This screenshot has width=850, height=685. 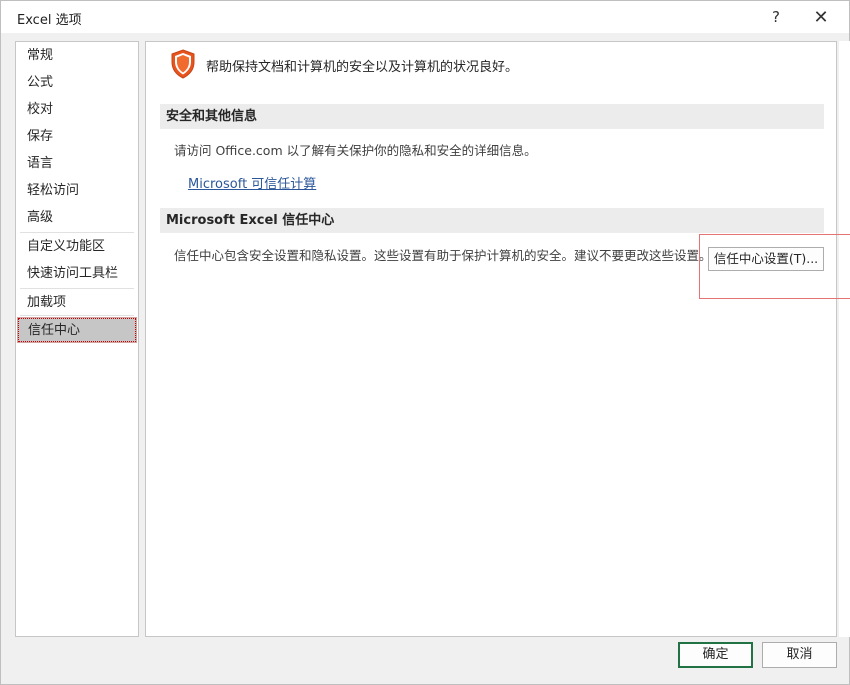 I want to click on sidebar-item-advanced: 高级, so click(x=77, y=218).